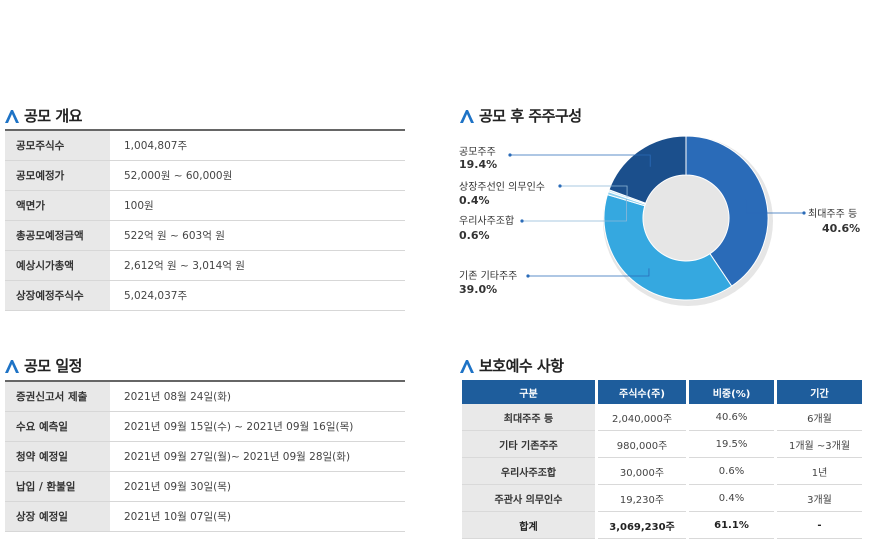  I want to click on lockup-cell: 40.6%, so click(731, 417).